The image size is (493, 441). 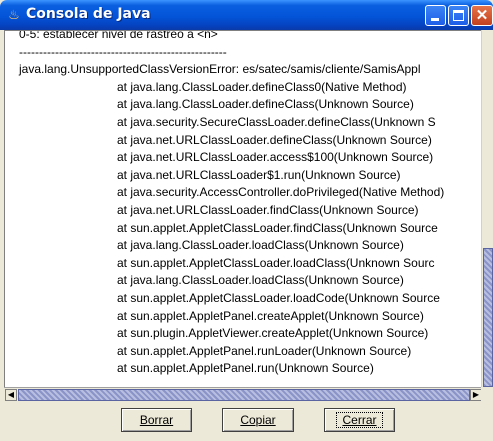 I want to click on close-icon: ✕, so click(x=482, y=15).